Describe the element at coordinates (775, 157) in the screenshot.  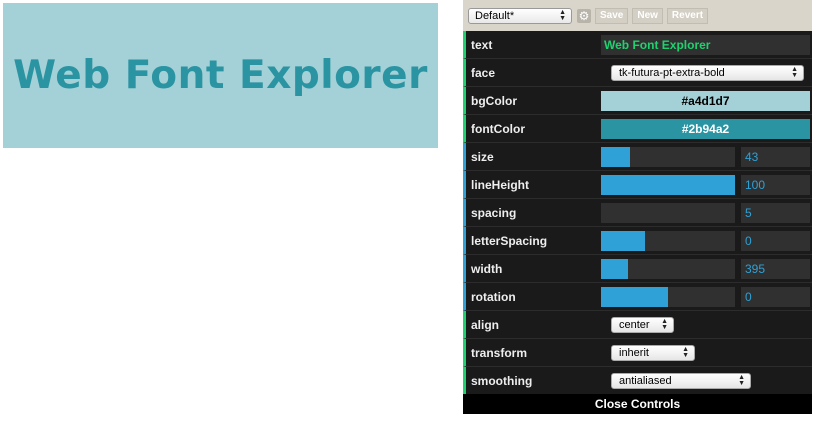
I see `size-number-input: 43` at that location.